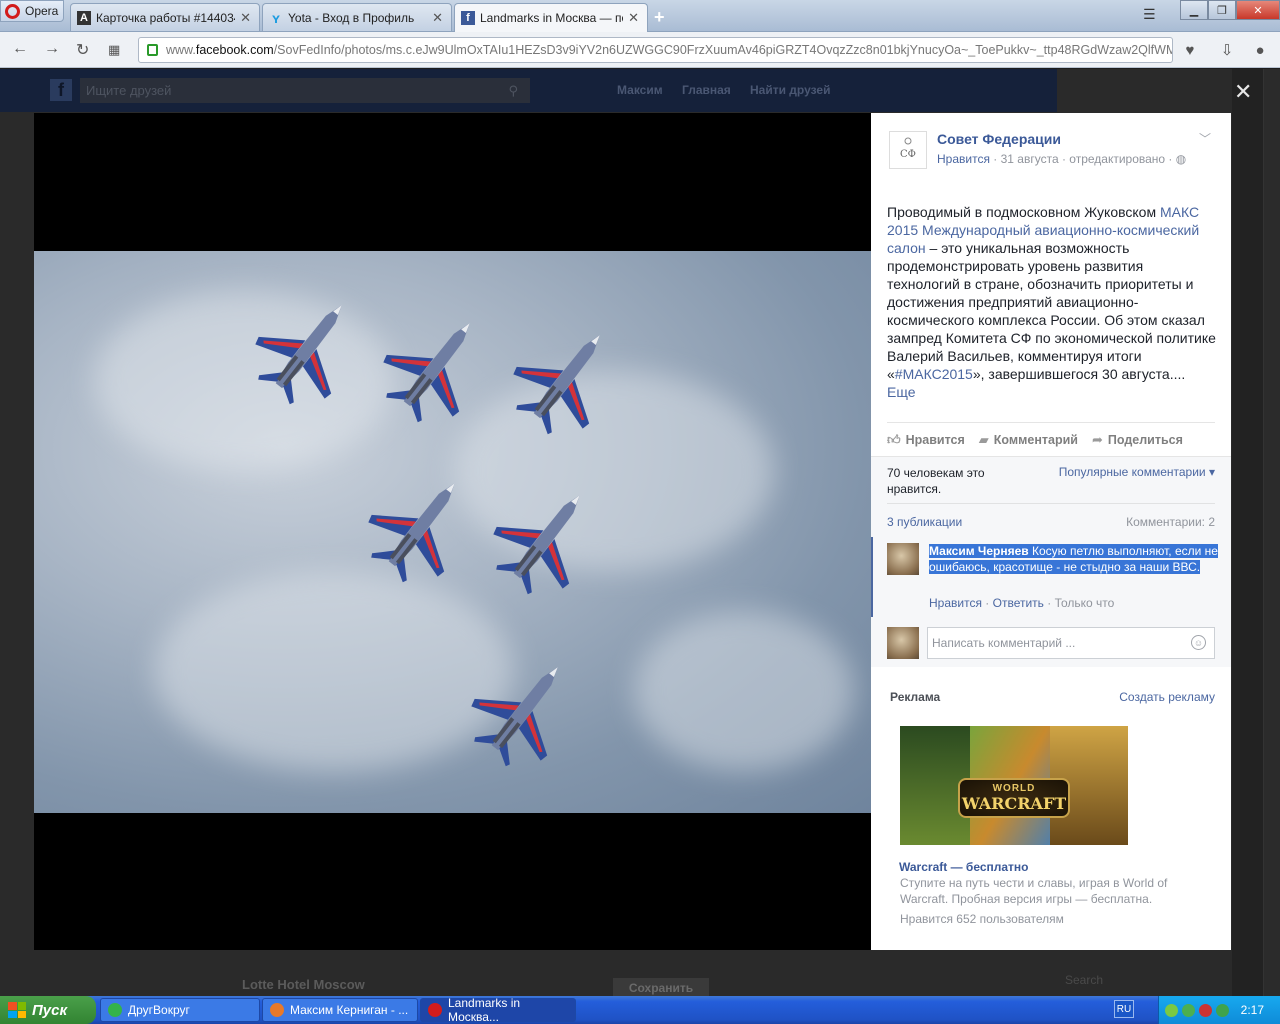  Describe the element at coordinates (1171, 1010) in the screenshot. I see `tray-network-icon` at that location.